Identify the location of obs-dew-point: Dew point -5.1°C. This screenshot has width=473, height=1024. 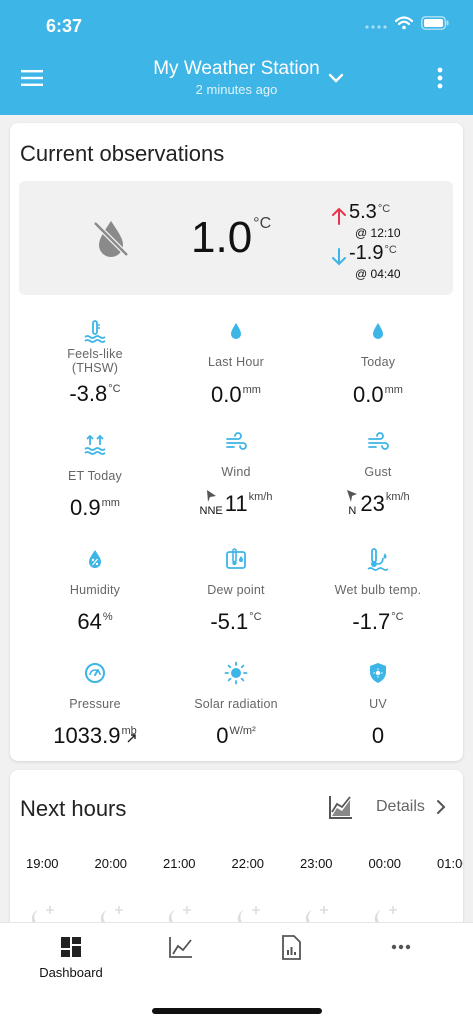
(236, 591).